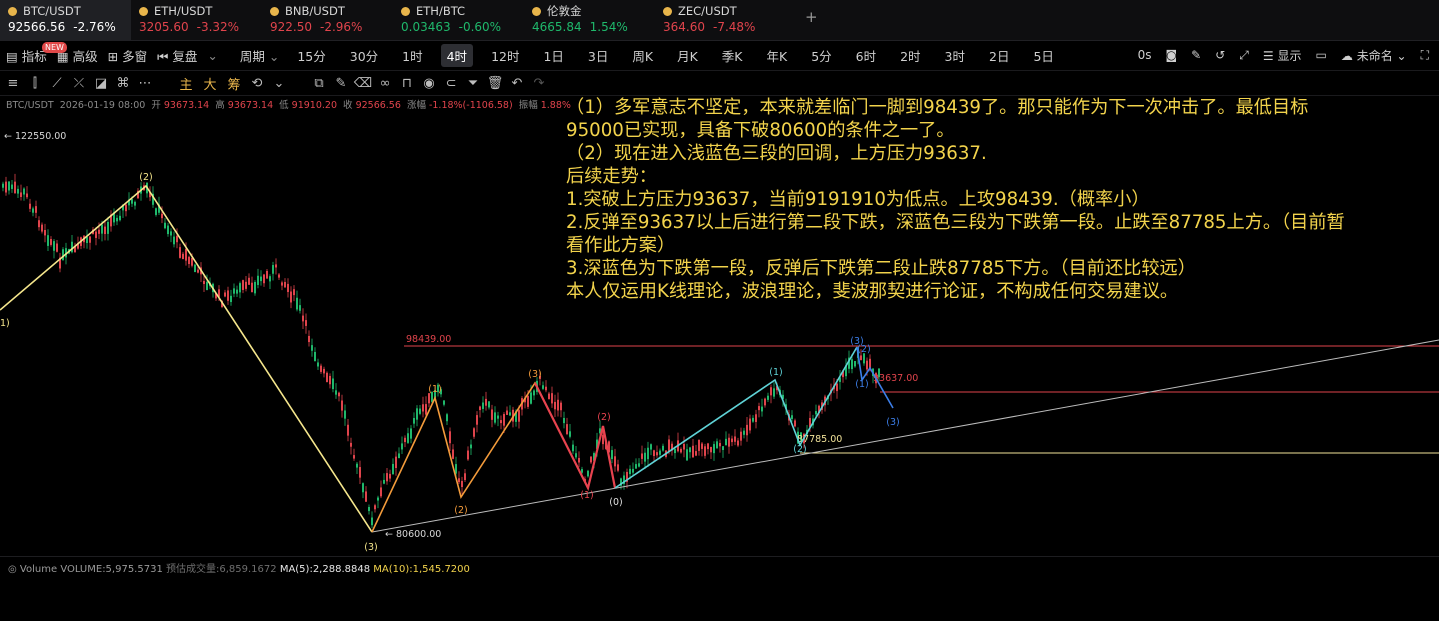 This screenshot has height=621, width=1439. Describe the element at coordinates (1196, 55) in the screenshot. I see `pencil-icon: ✎` at that location.